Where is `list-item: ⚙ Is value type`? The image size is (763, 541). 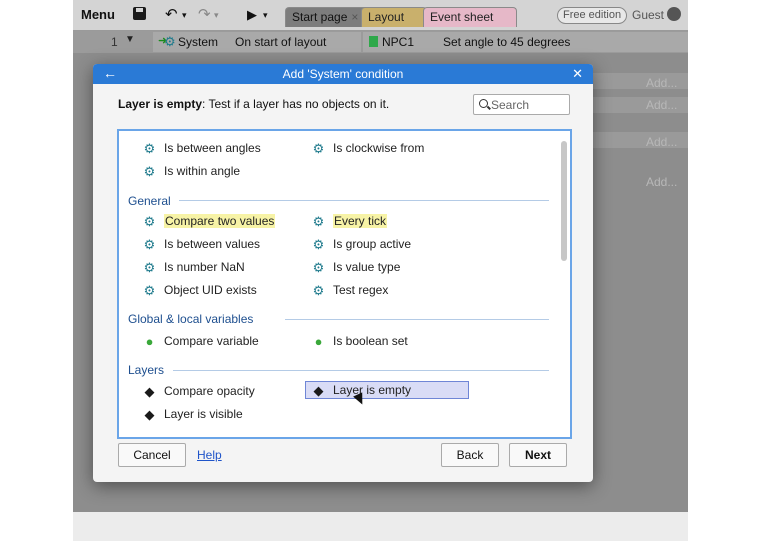
list-item: ⚙ Is value type is located at coordinates (356, 267).